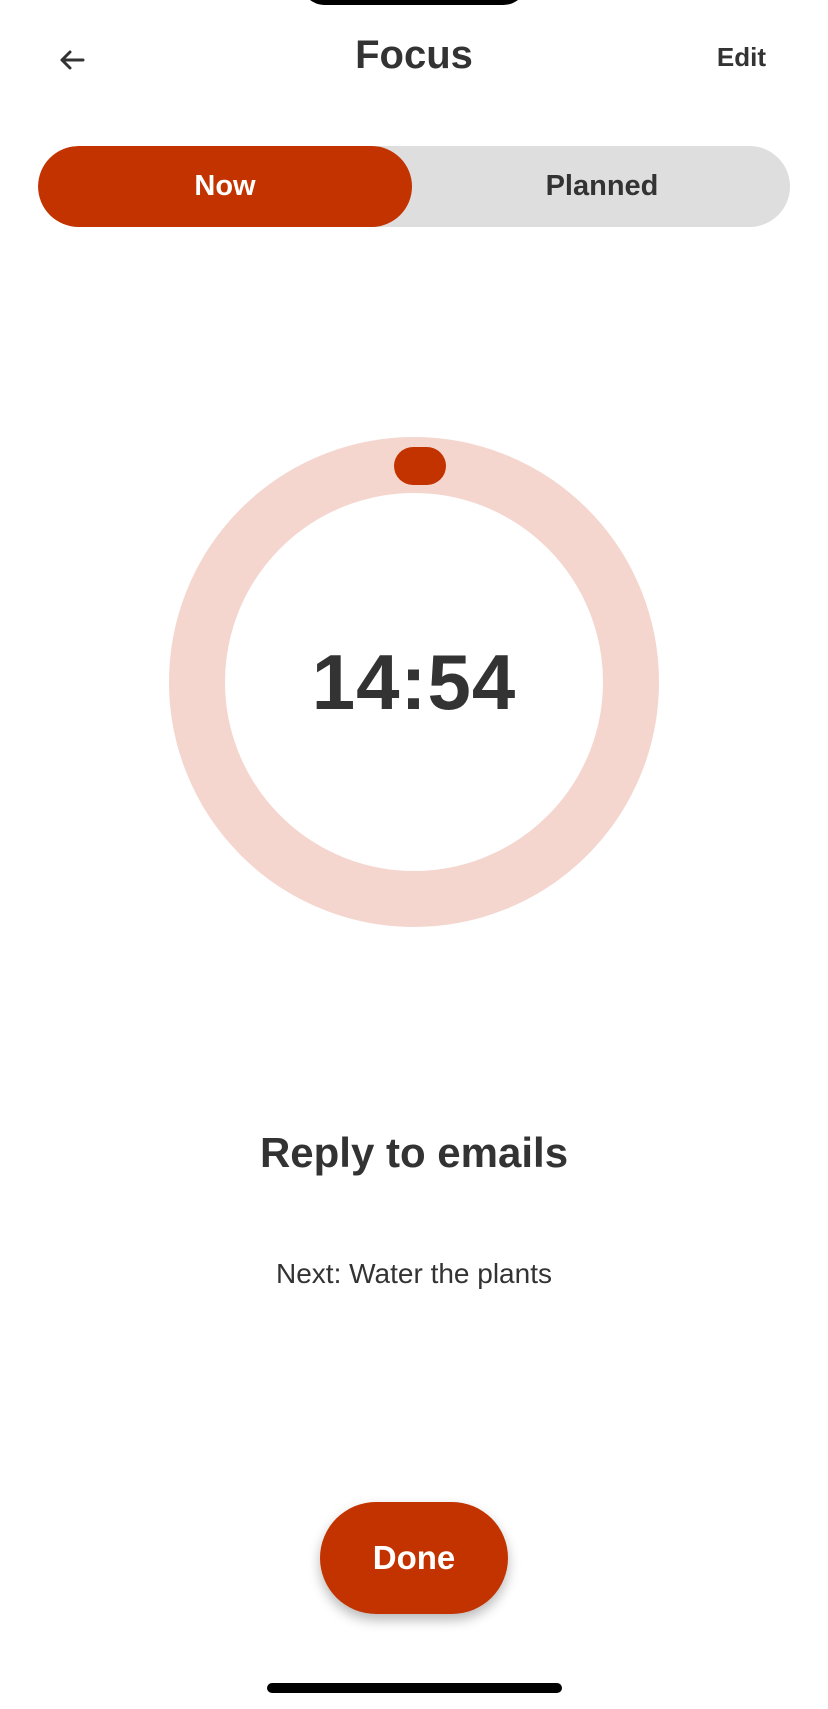  I want to click on segment-now: Now, so click(225, 186).